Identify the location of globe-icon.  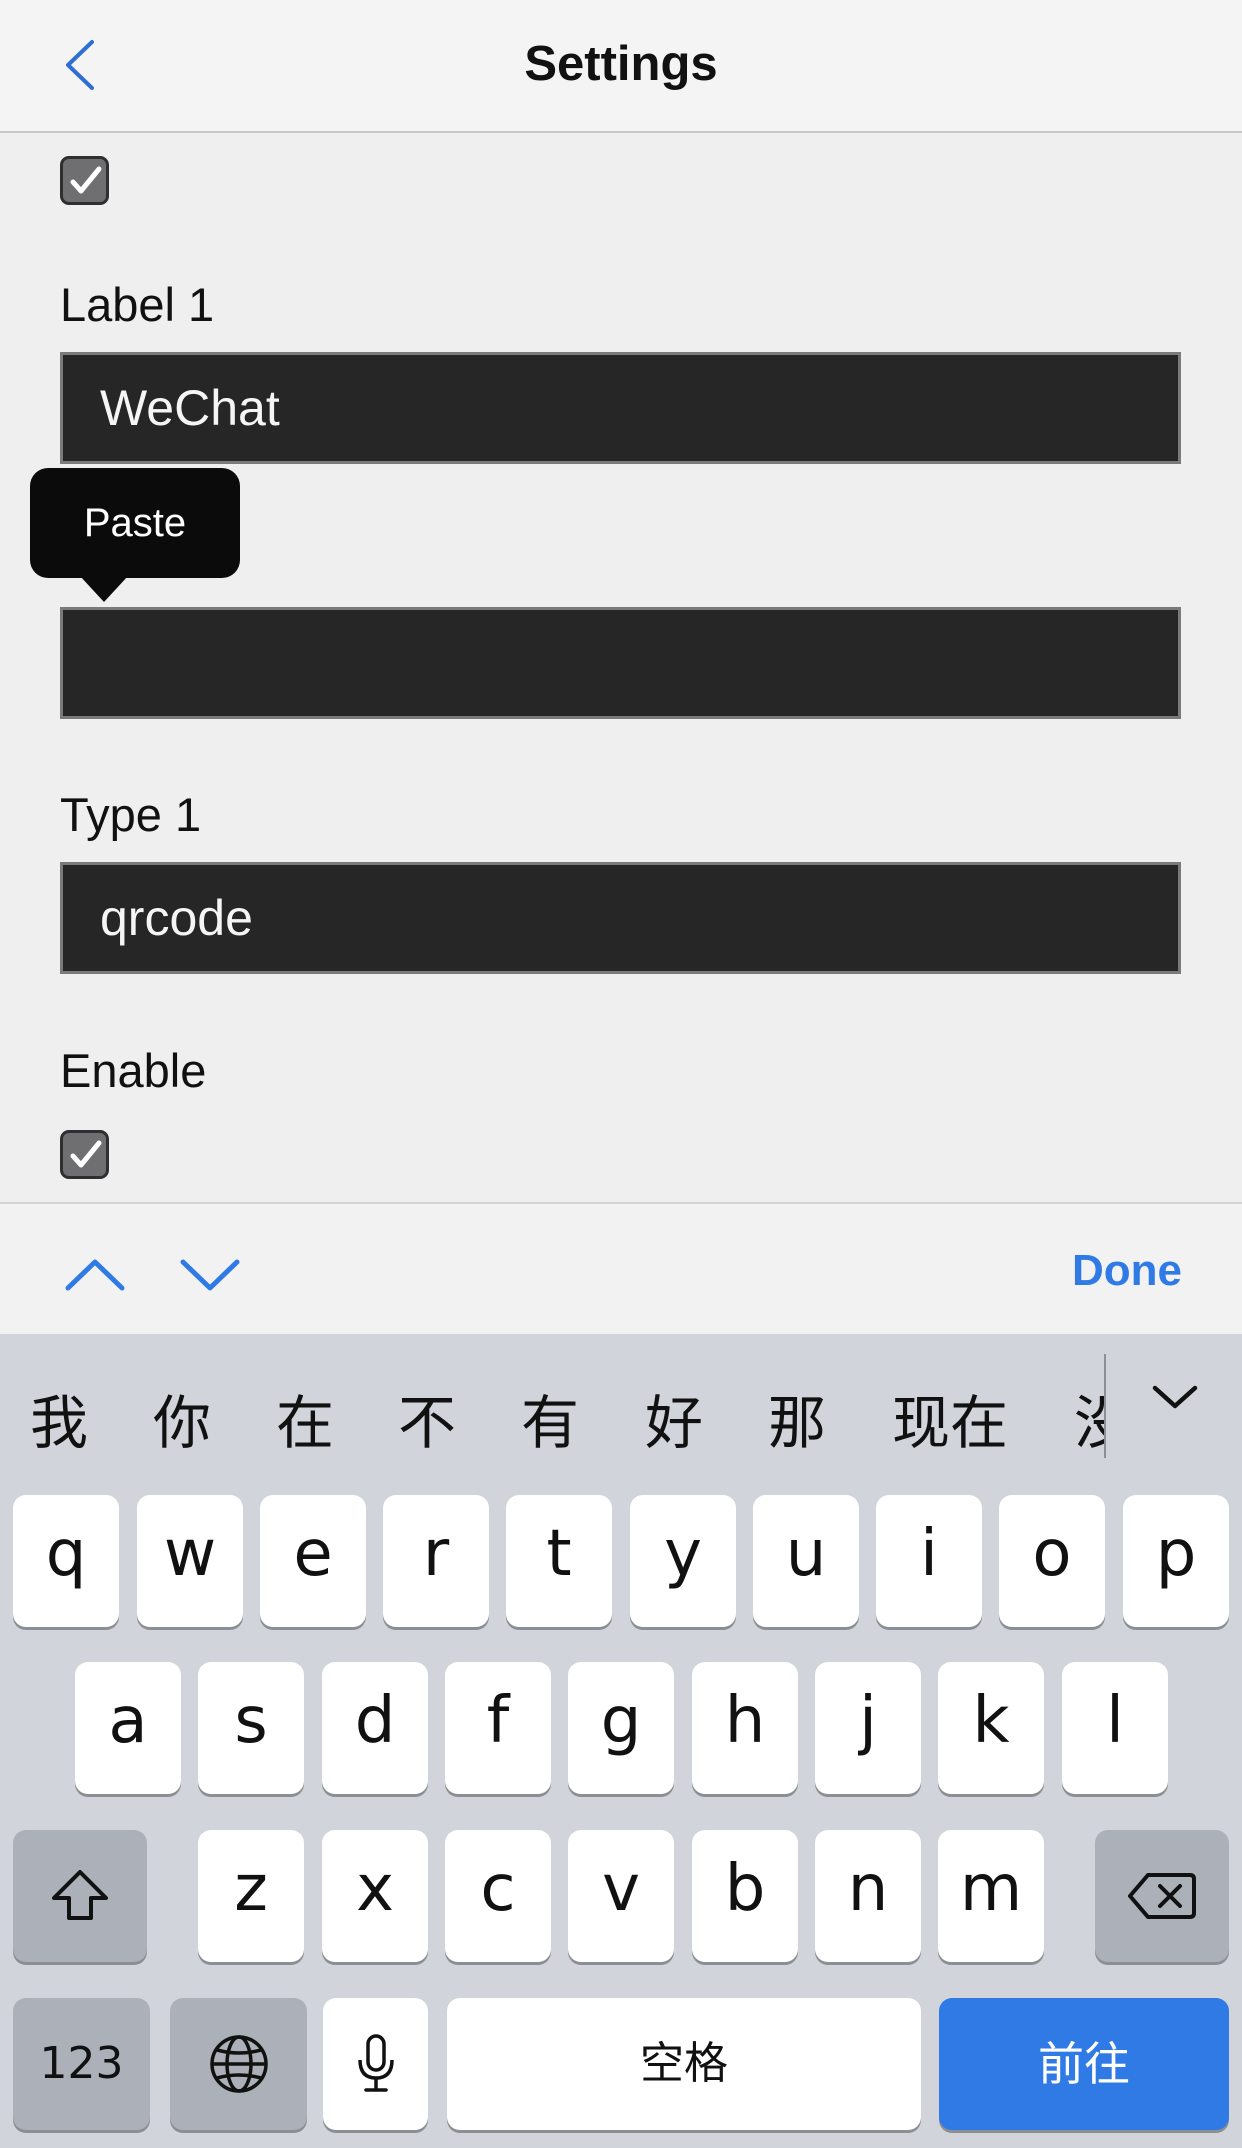
(238, 2064).